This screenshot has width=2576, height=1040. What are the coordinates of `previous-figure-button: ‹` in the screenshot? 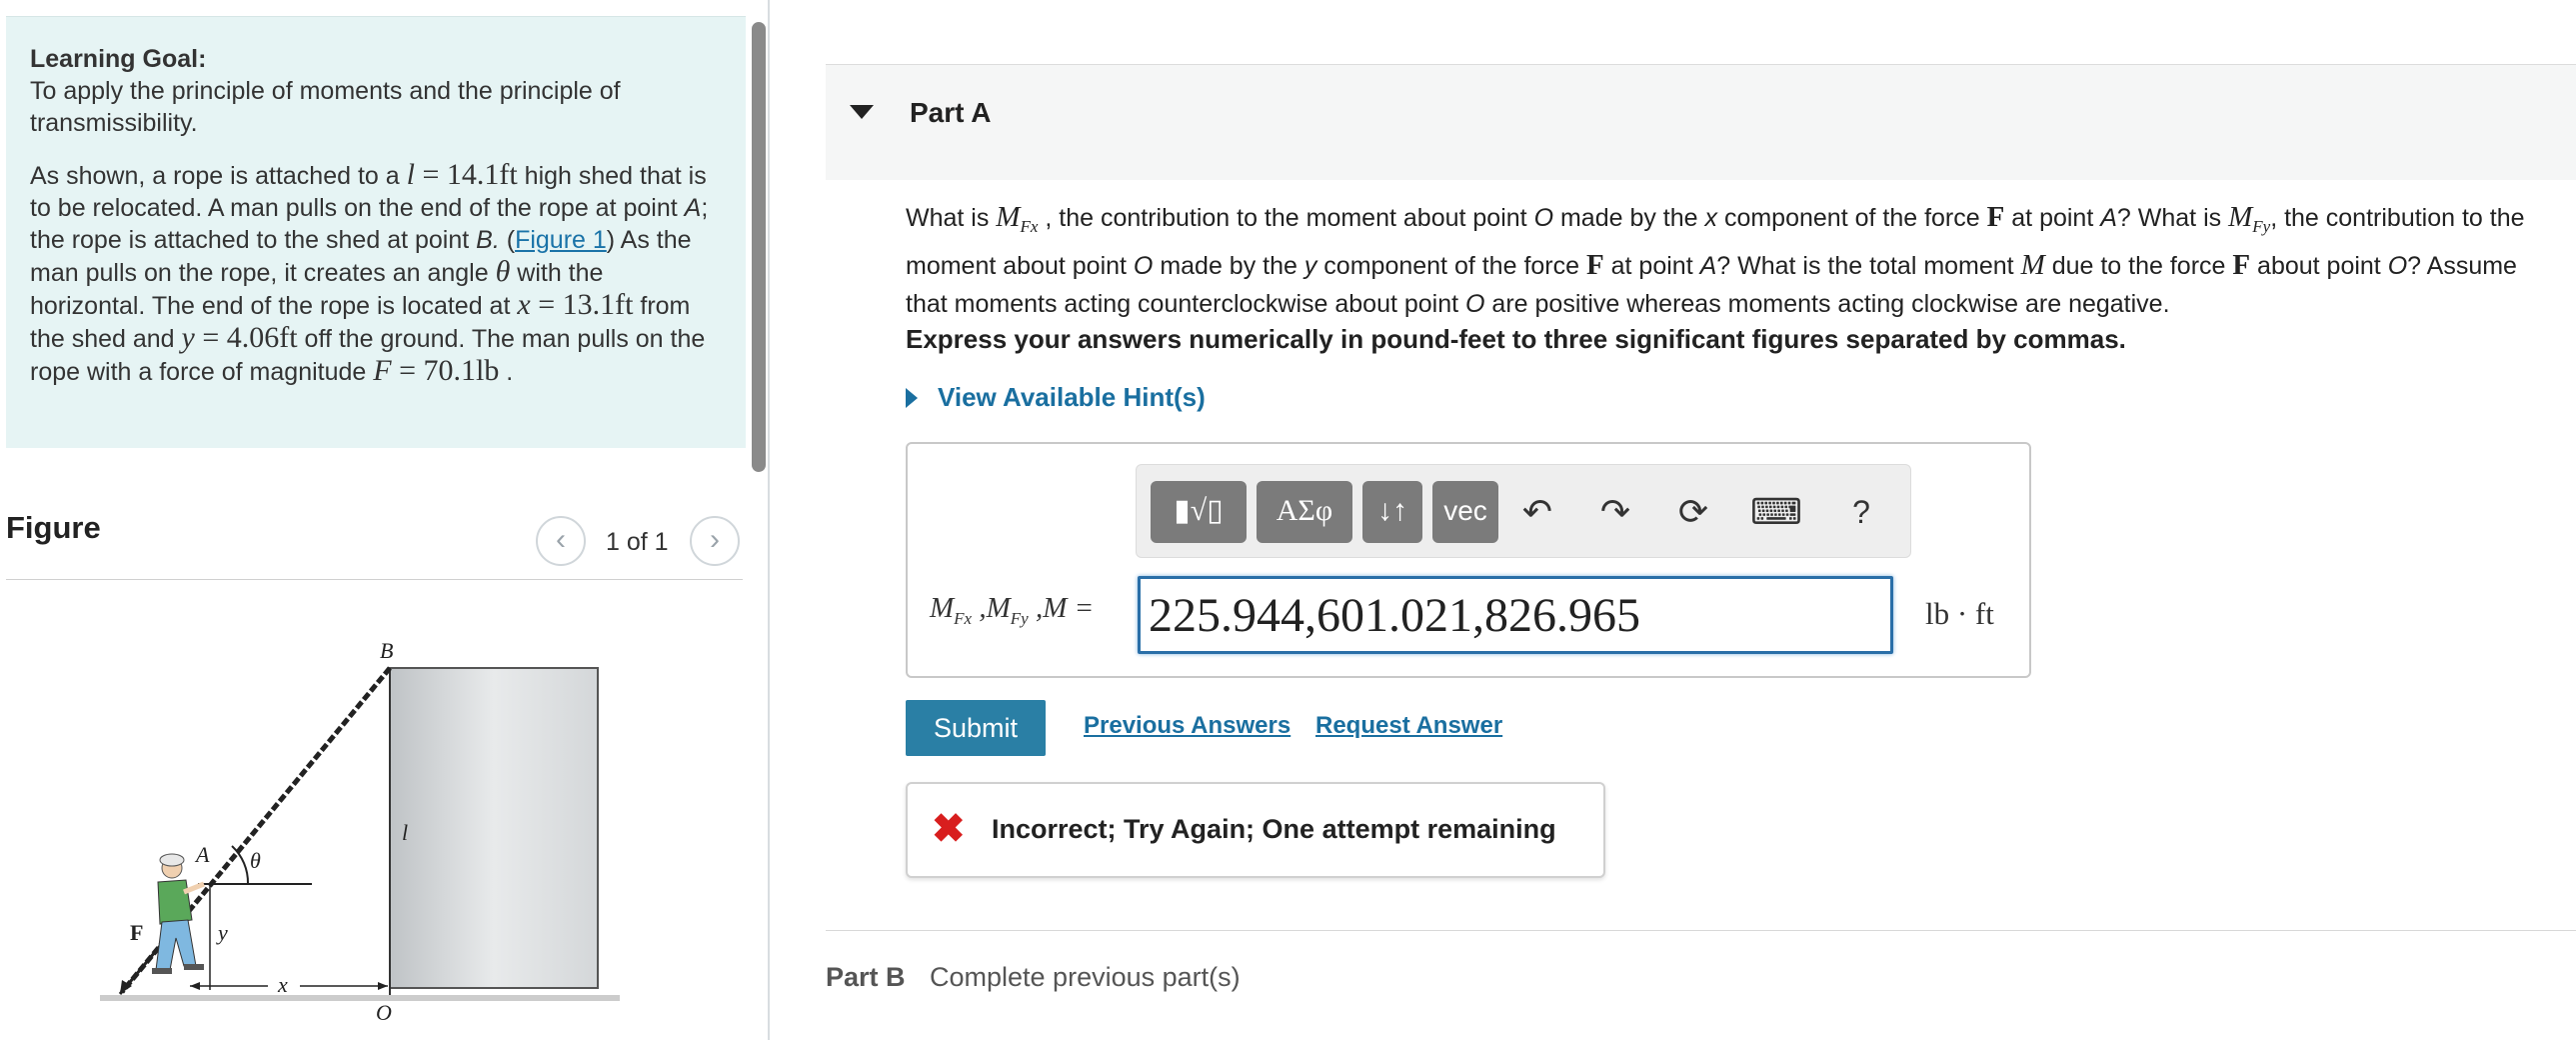 It's located at (561, 541).